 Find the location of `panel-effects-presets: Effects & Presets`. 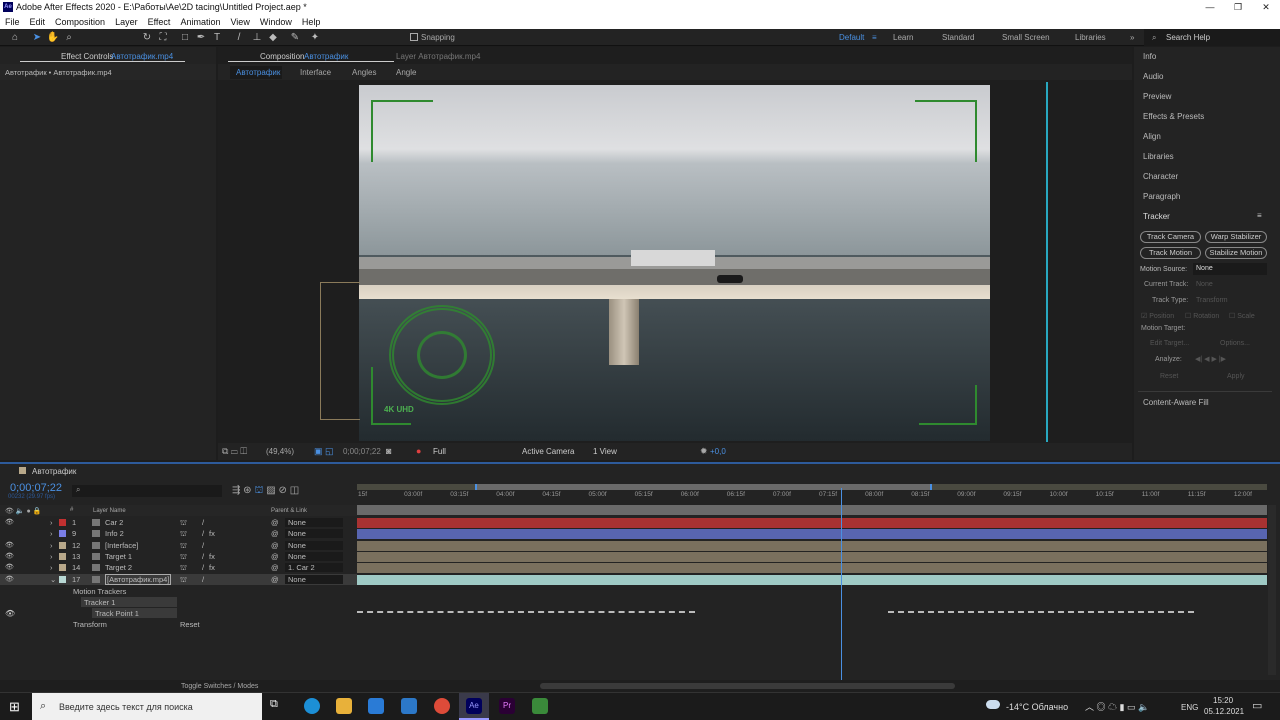

panel-effects-presets: Effects & Presets is located at coordinates (1173, 116).